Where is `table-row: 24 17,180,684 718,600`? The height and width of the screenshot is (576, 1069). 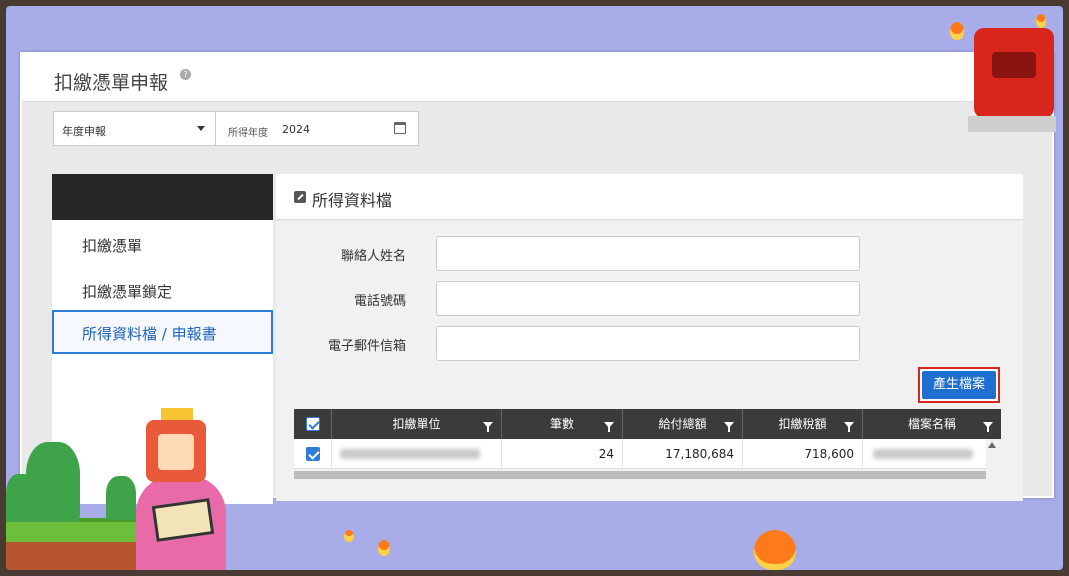
table-row: 24 17,180,684 718,600 is located at coordinates (640, 454).